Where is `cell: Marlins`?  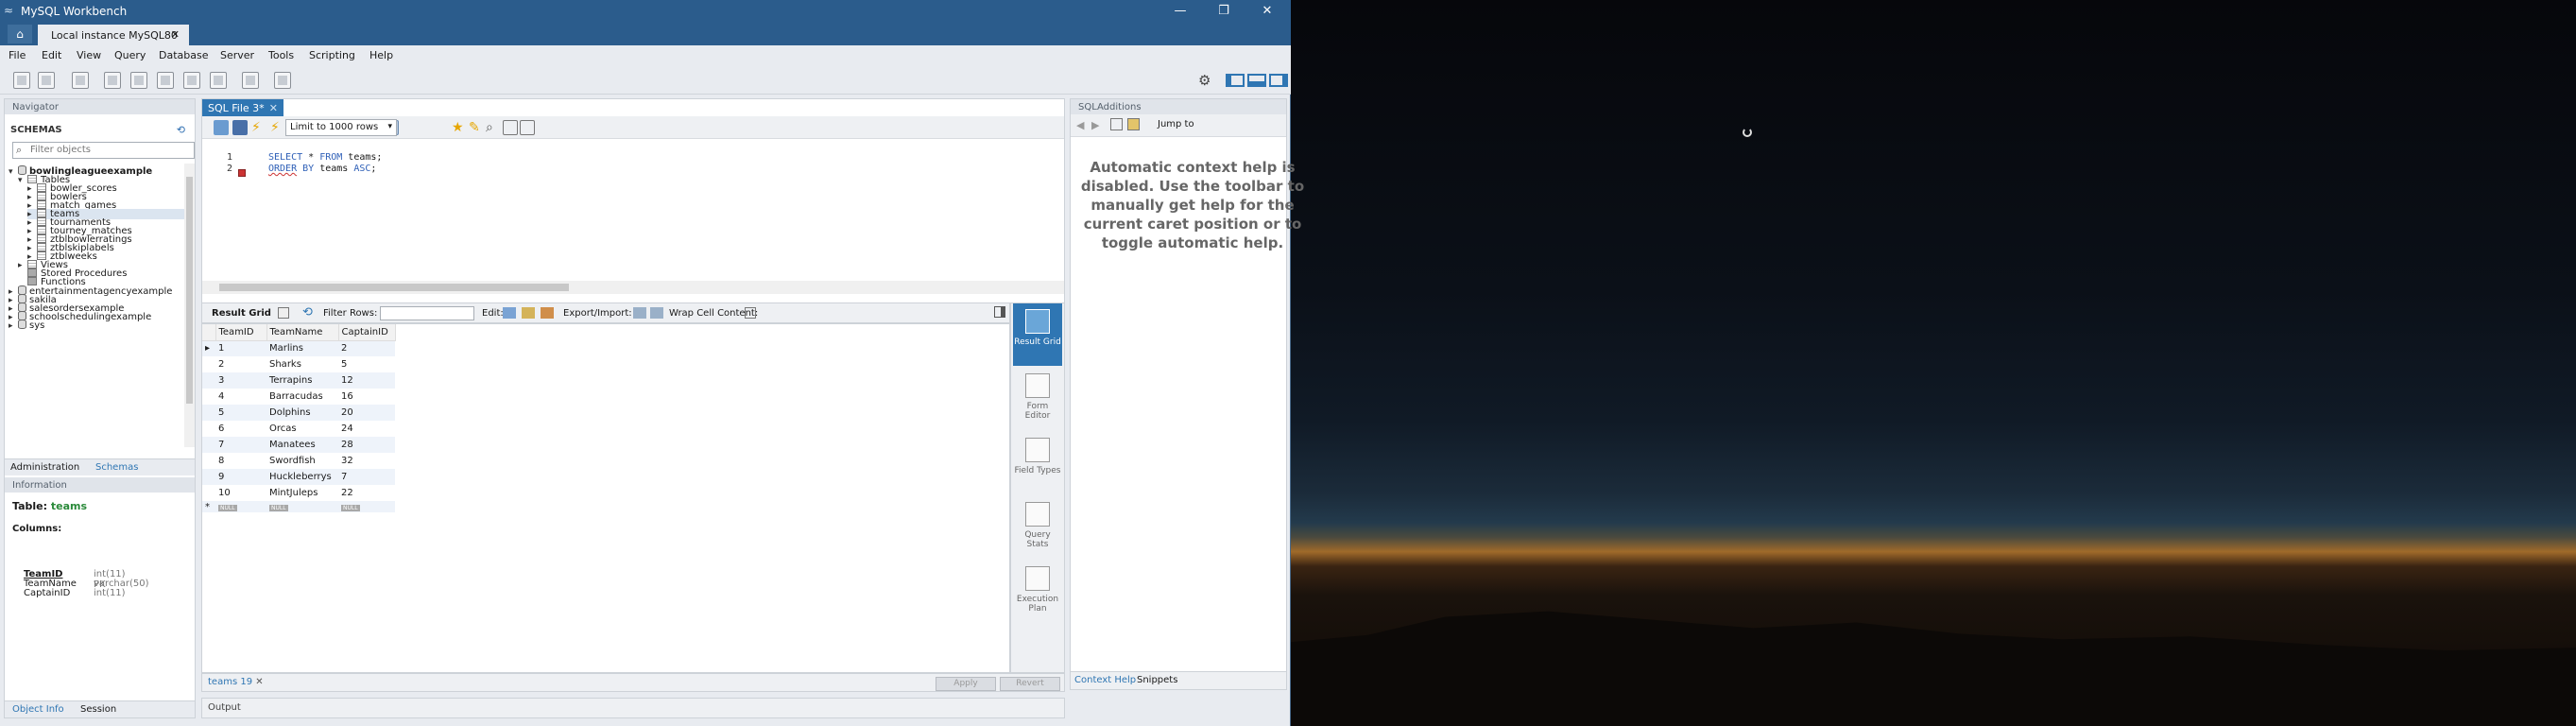
cell: Marlins is located at coordinates (302, 348).